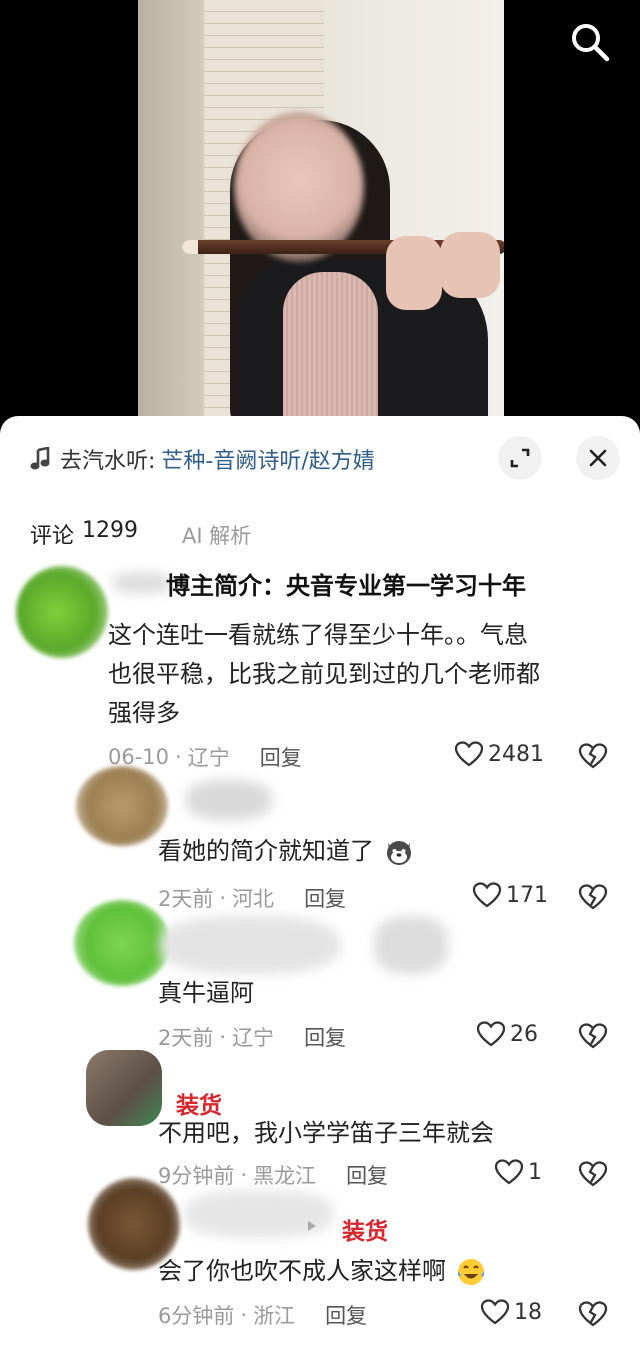  What do you see at coordinates (524, 1034) in the screenshot?
I see `like-count: 26` at bounding box center [524, 1034].